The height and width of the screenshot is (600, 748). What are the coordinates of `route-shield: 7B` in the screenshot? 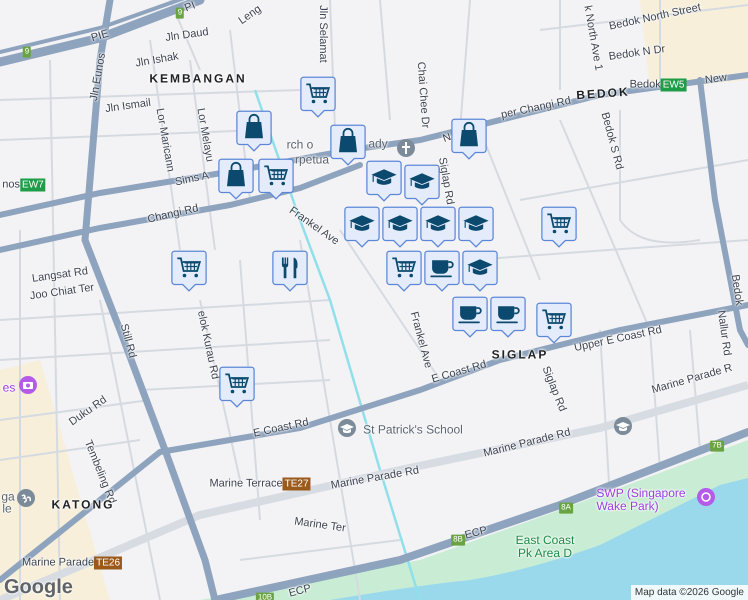 It's located at (717, 446).